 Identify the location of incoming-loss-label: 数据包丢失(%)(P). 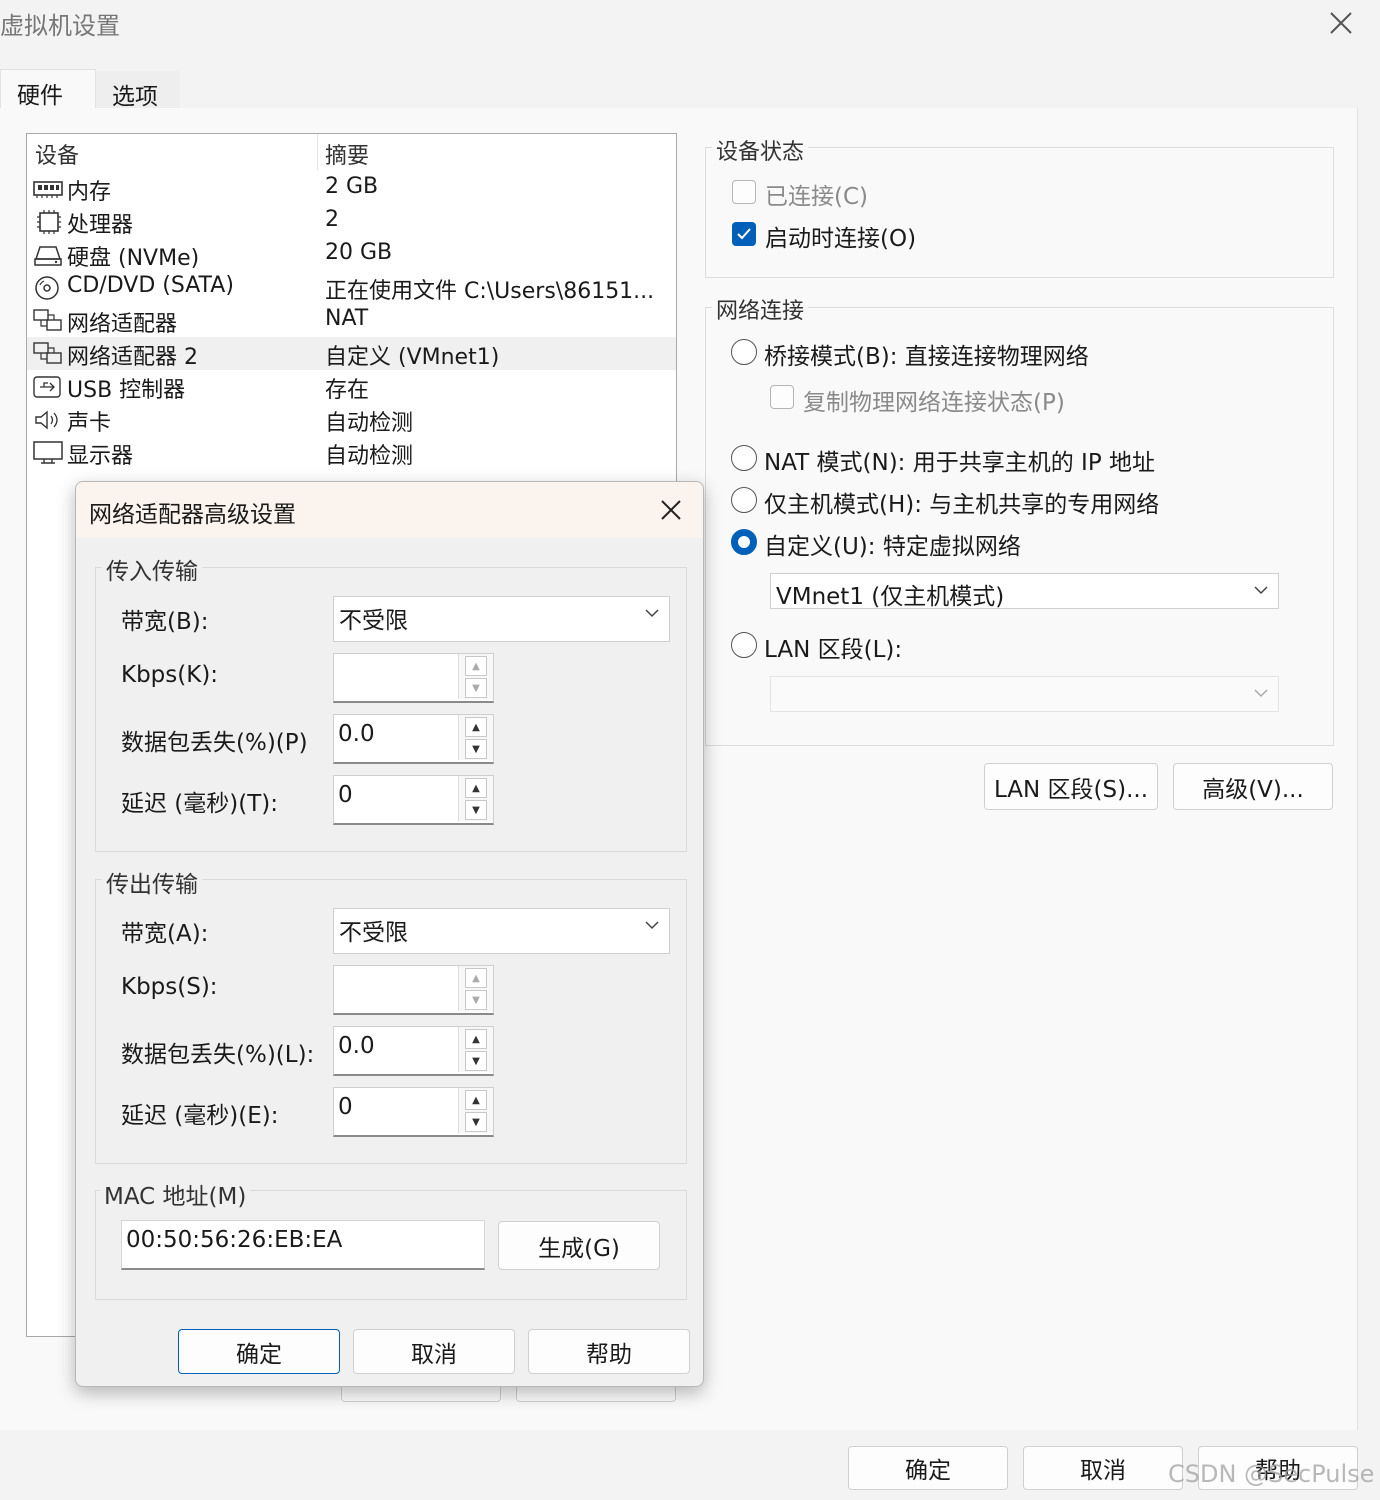
(214, 743).